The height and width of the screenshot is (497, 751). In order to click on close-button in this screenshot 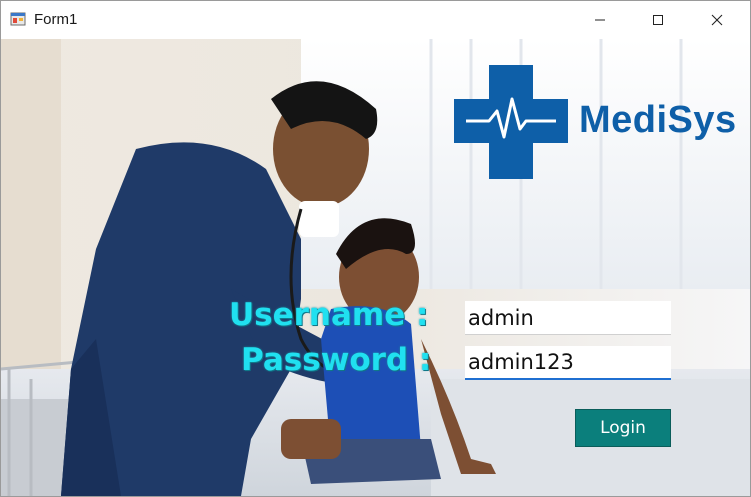, I will do `click(717, 20)`.